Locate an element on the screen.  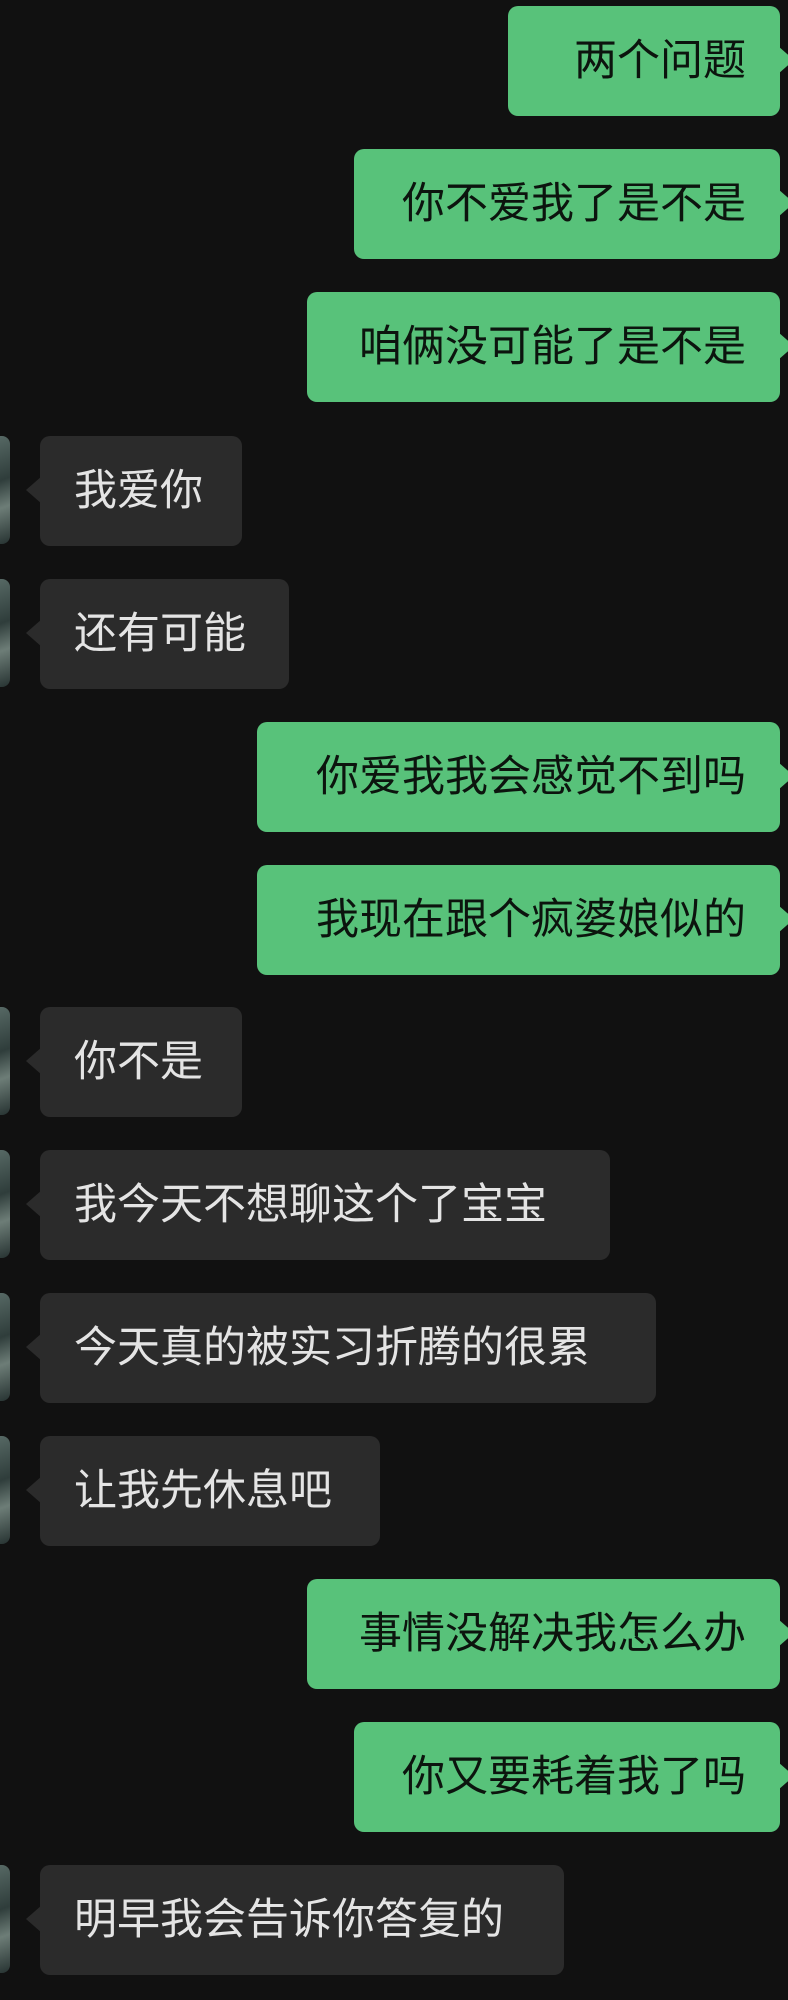
message-bubble: 我今天不想聊这个了宝宝 is located at coordinates (318, 1205).